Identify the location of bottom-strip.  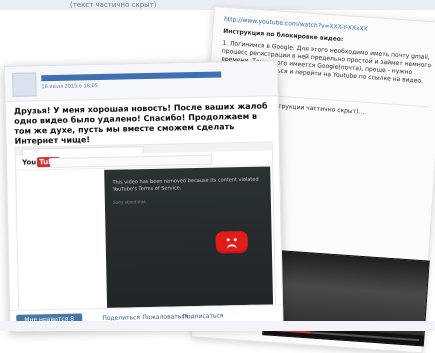
(217, 326).